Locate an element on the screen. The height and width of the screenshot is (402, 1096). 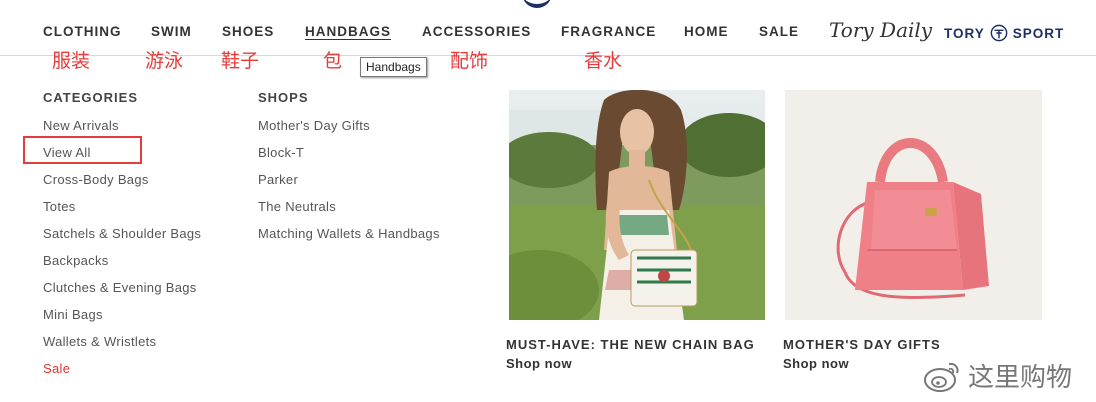
nav-handbags: HANDBAGS is located at coordinates (348, 31).